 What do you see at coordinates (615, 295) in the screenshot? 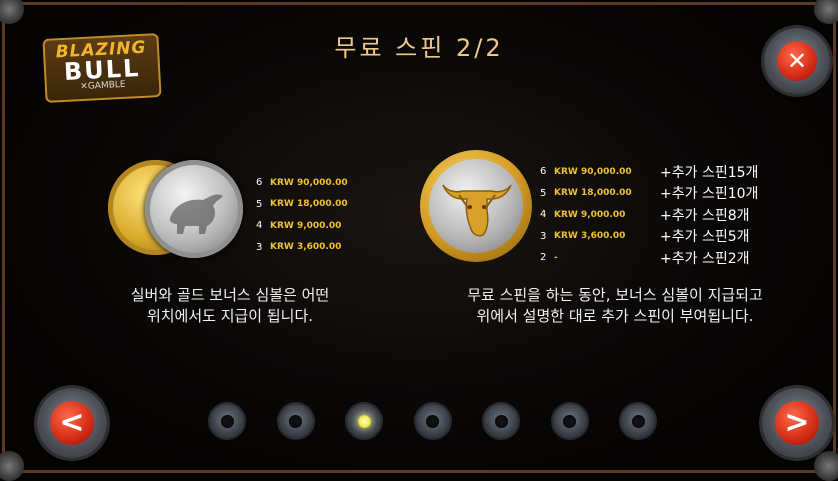
I see `description-line: 무료 스핀을 하는 동안, 보너스 심볼이 지급되고` at bounding box center [615, 295].